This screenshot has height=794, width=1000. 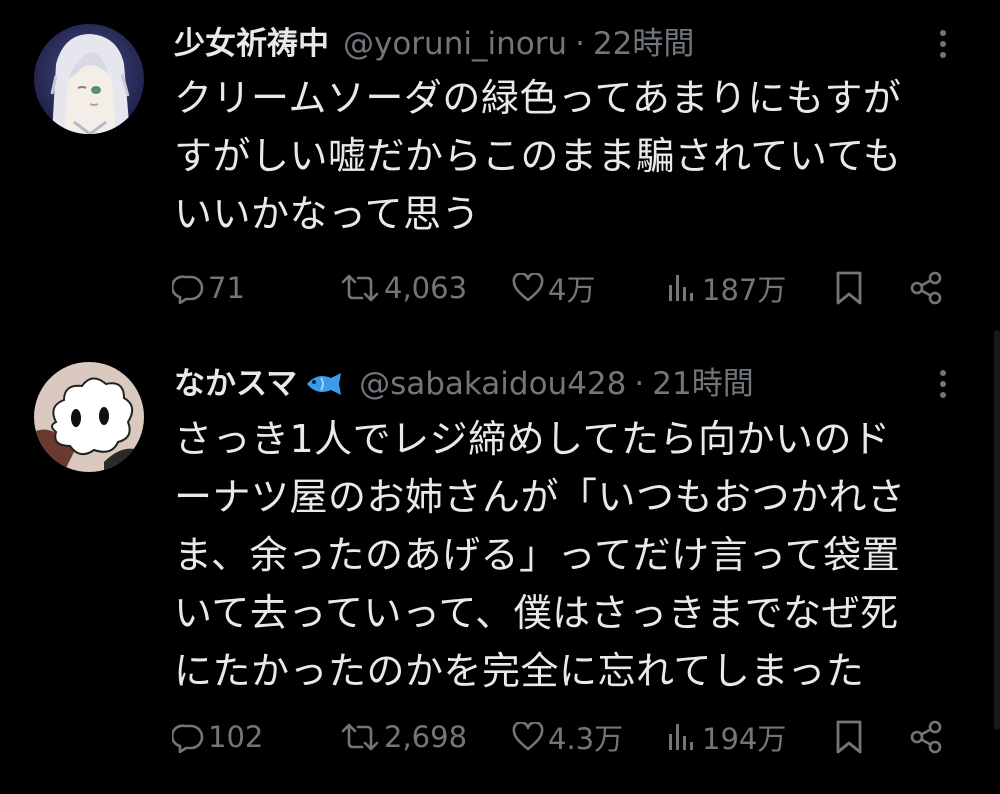 I want to click on retweet-button: 2,698, so click(x=403, y=737).